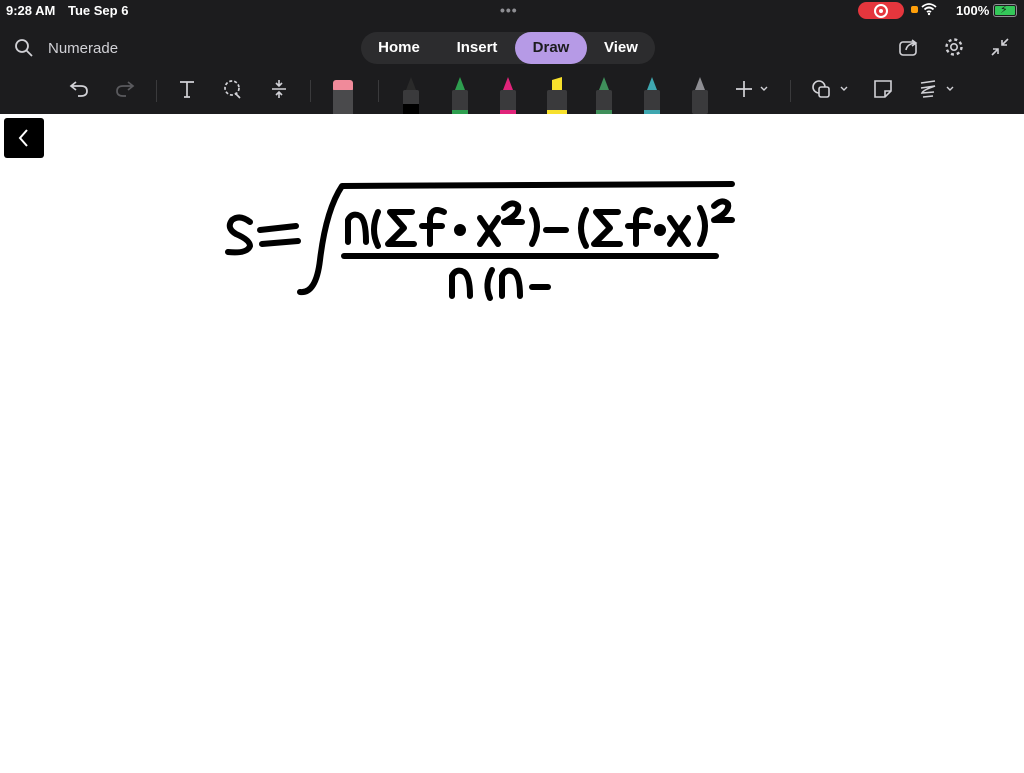 The height and width of the screenshot is (773, 1024). What do you see at coordinates (98, 10) in the screenshot?
I see `status-date: Tue Sep 6` at bounding box center [98, 10].